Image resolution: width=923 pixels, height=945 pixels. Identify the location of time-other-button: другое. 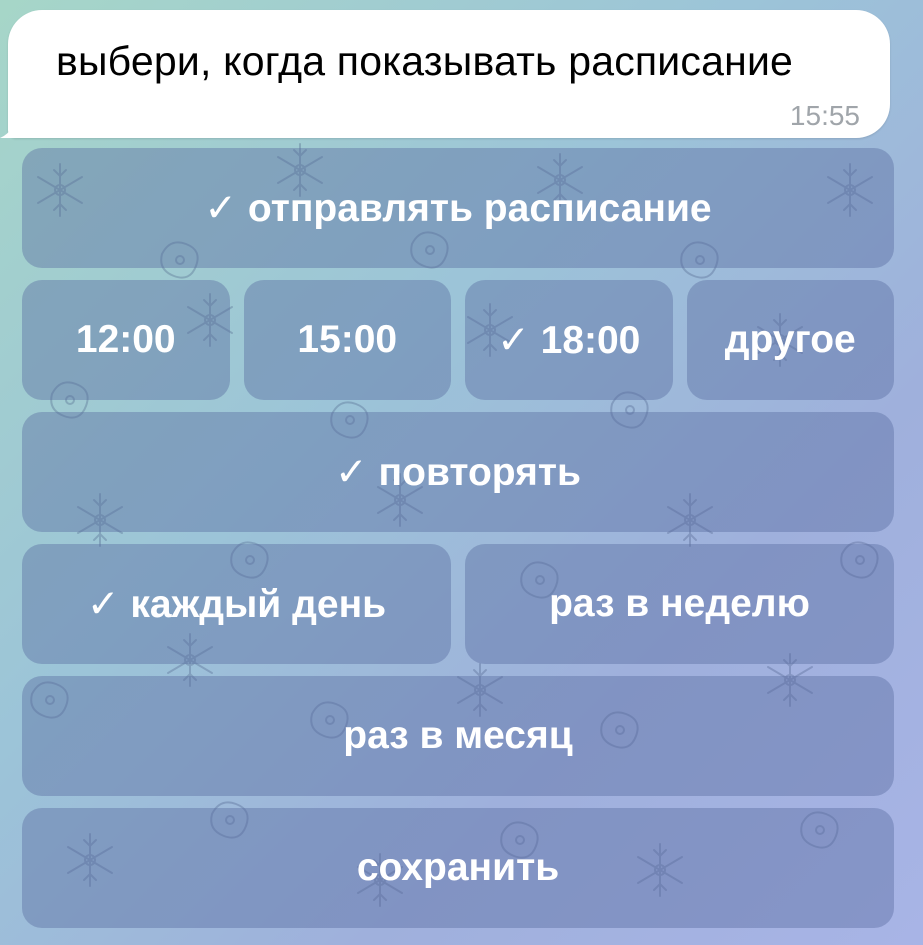
(790, 340).